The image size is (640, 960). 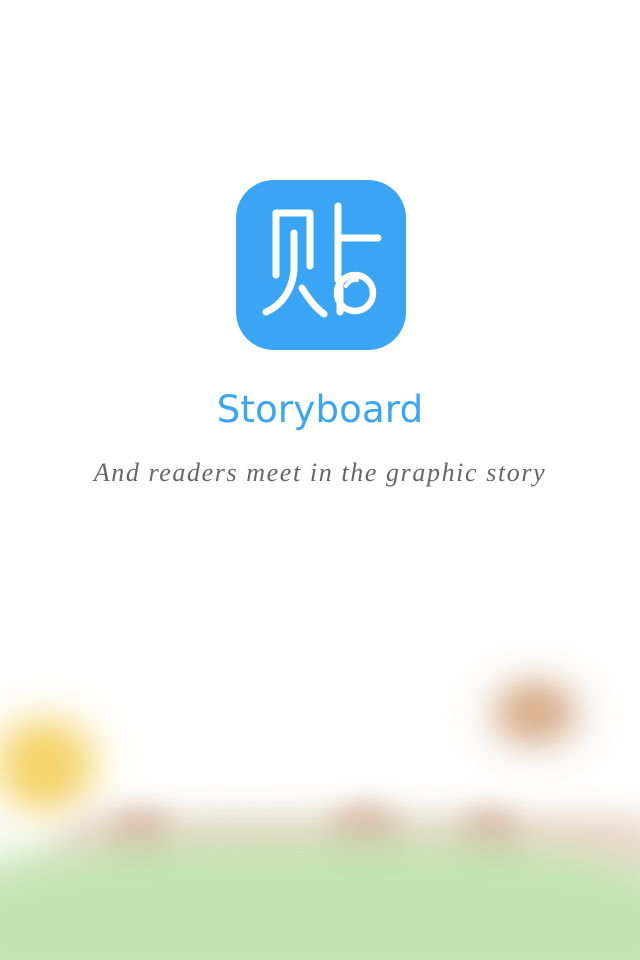 I want to click on app-logo-icon, so click(x=321, y=265).